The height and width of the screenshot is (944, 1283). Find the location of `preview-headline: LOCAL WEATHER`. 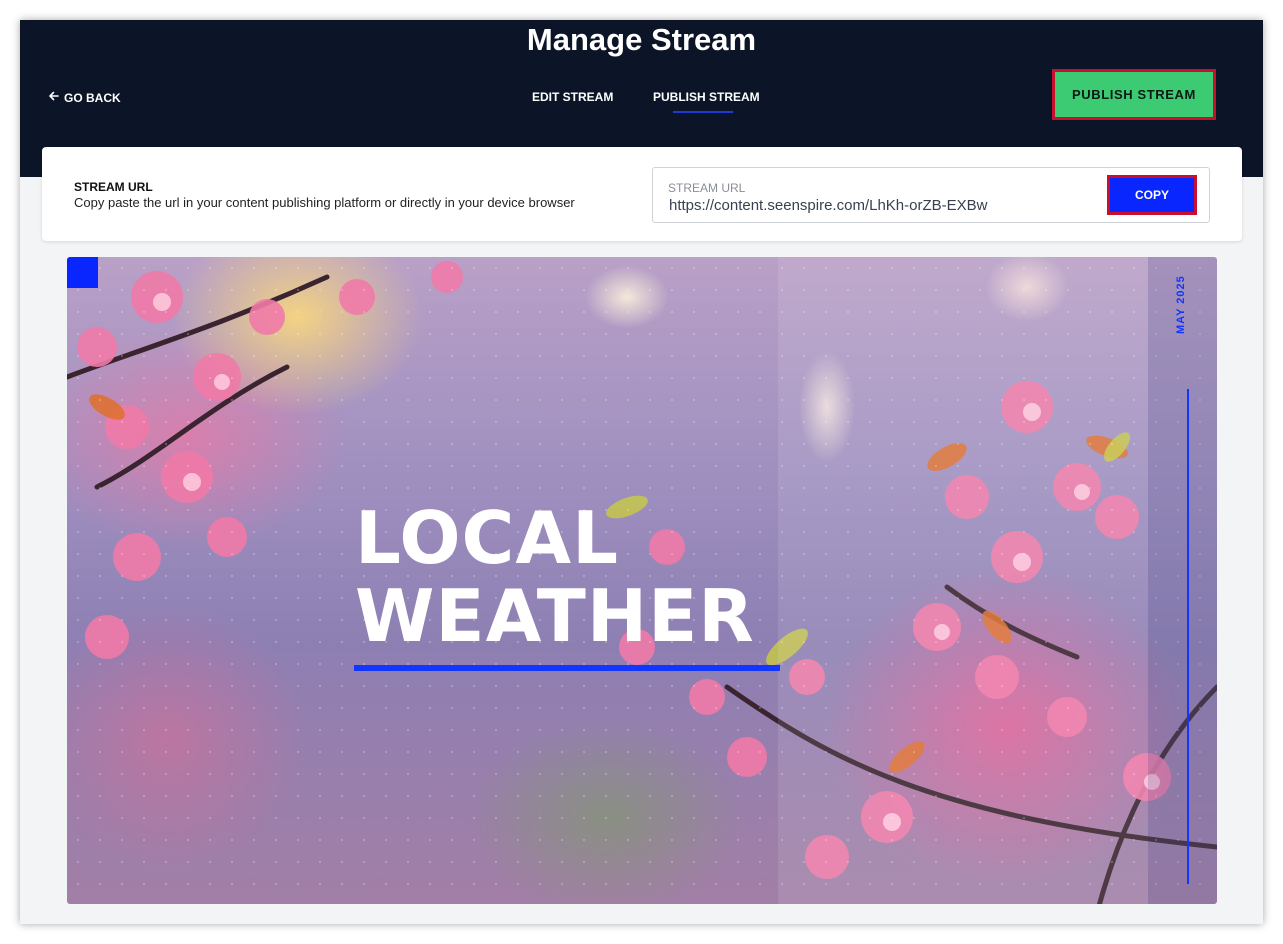

preview-headline: LOCAL WEATHER is located at coordinates (555, 577).